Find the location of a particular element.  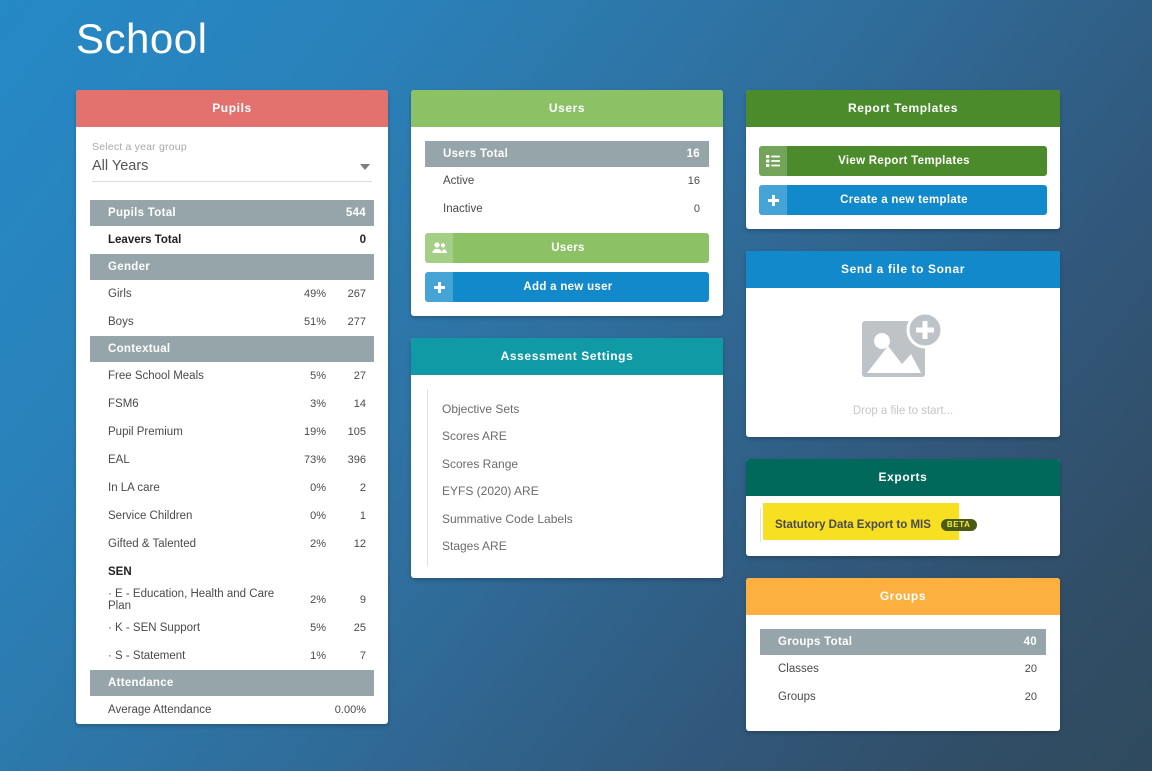

stat-percent: 5% is located at coordinates (318, 376).